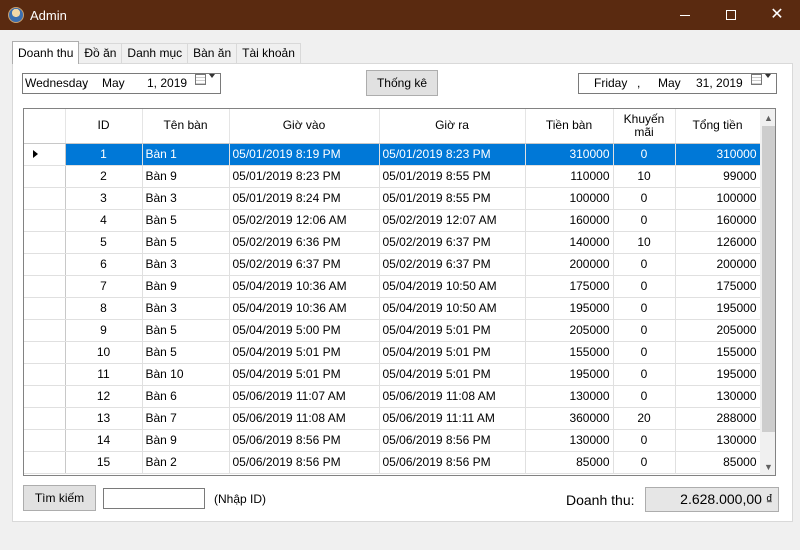 The height and width of the screenshot is (550, 800). I want to click on column-header-table-name: Tên bàn, so click(186, 126).